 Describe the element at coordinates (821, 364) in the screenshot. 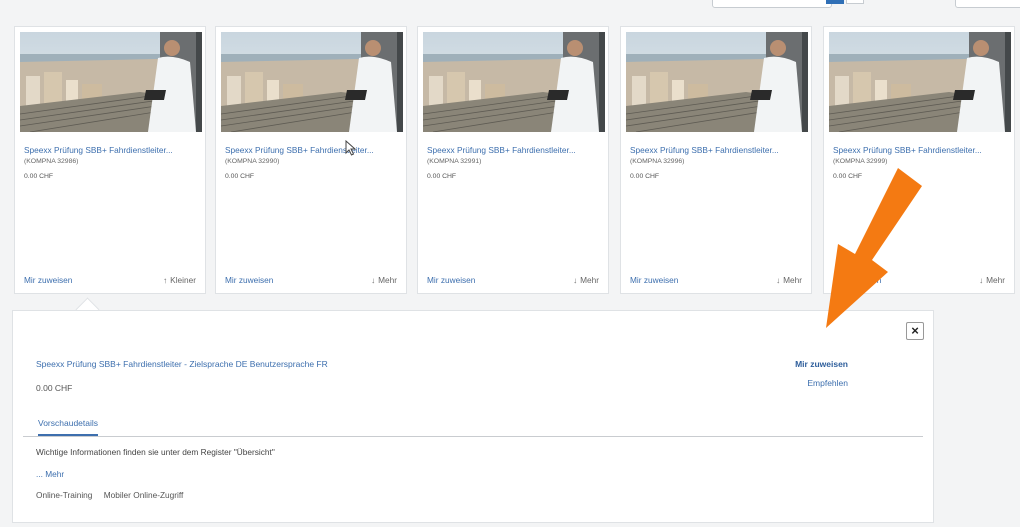

I see `assign-to-me-button: Mir zuweisen` at that location.